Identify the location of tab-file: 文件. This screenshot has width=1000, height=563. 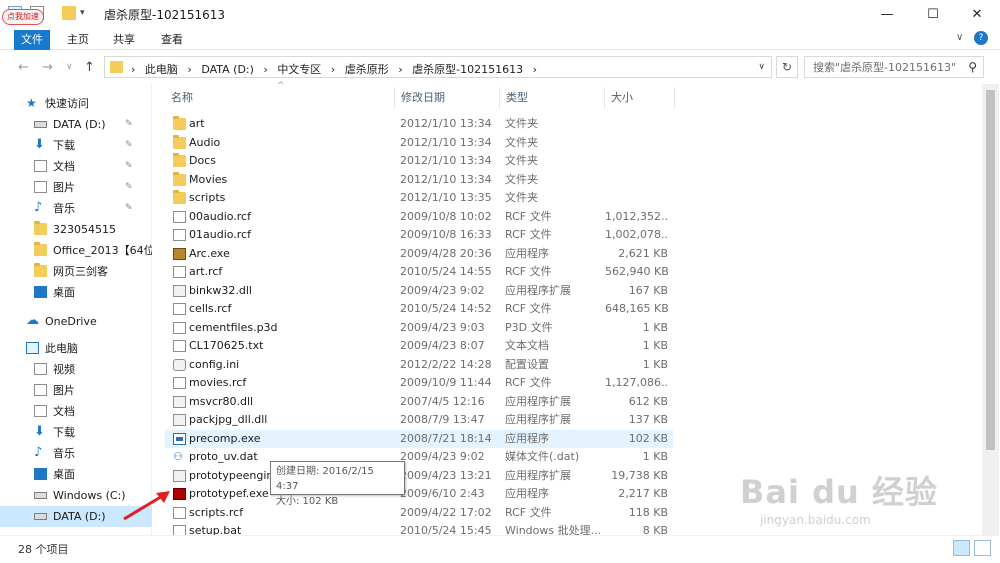
(32, 40).